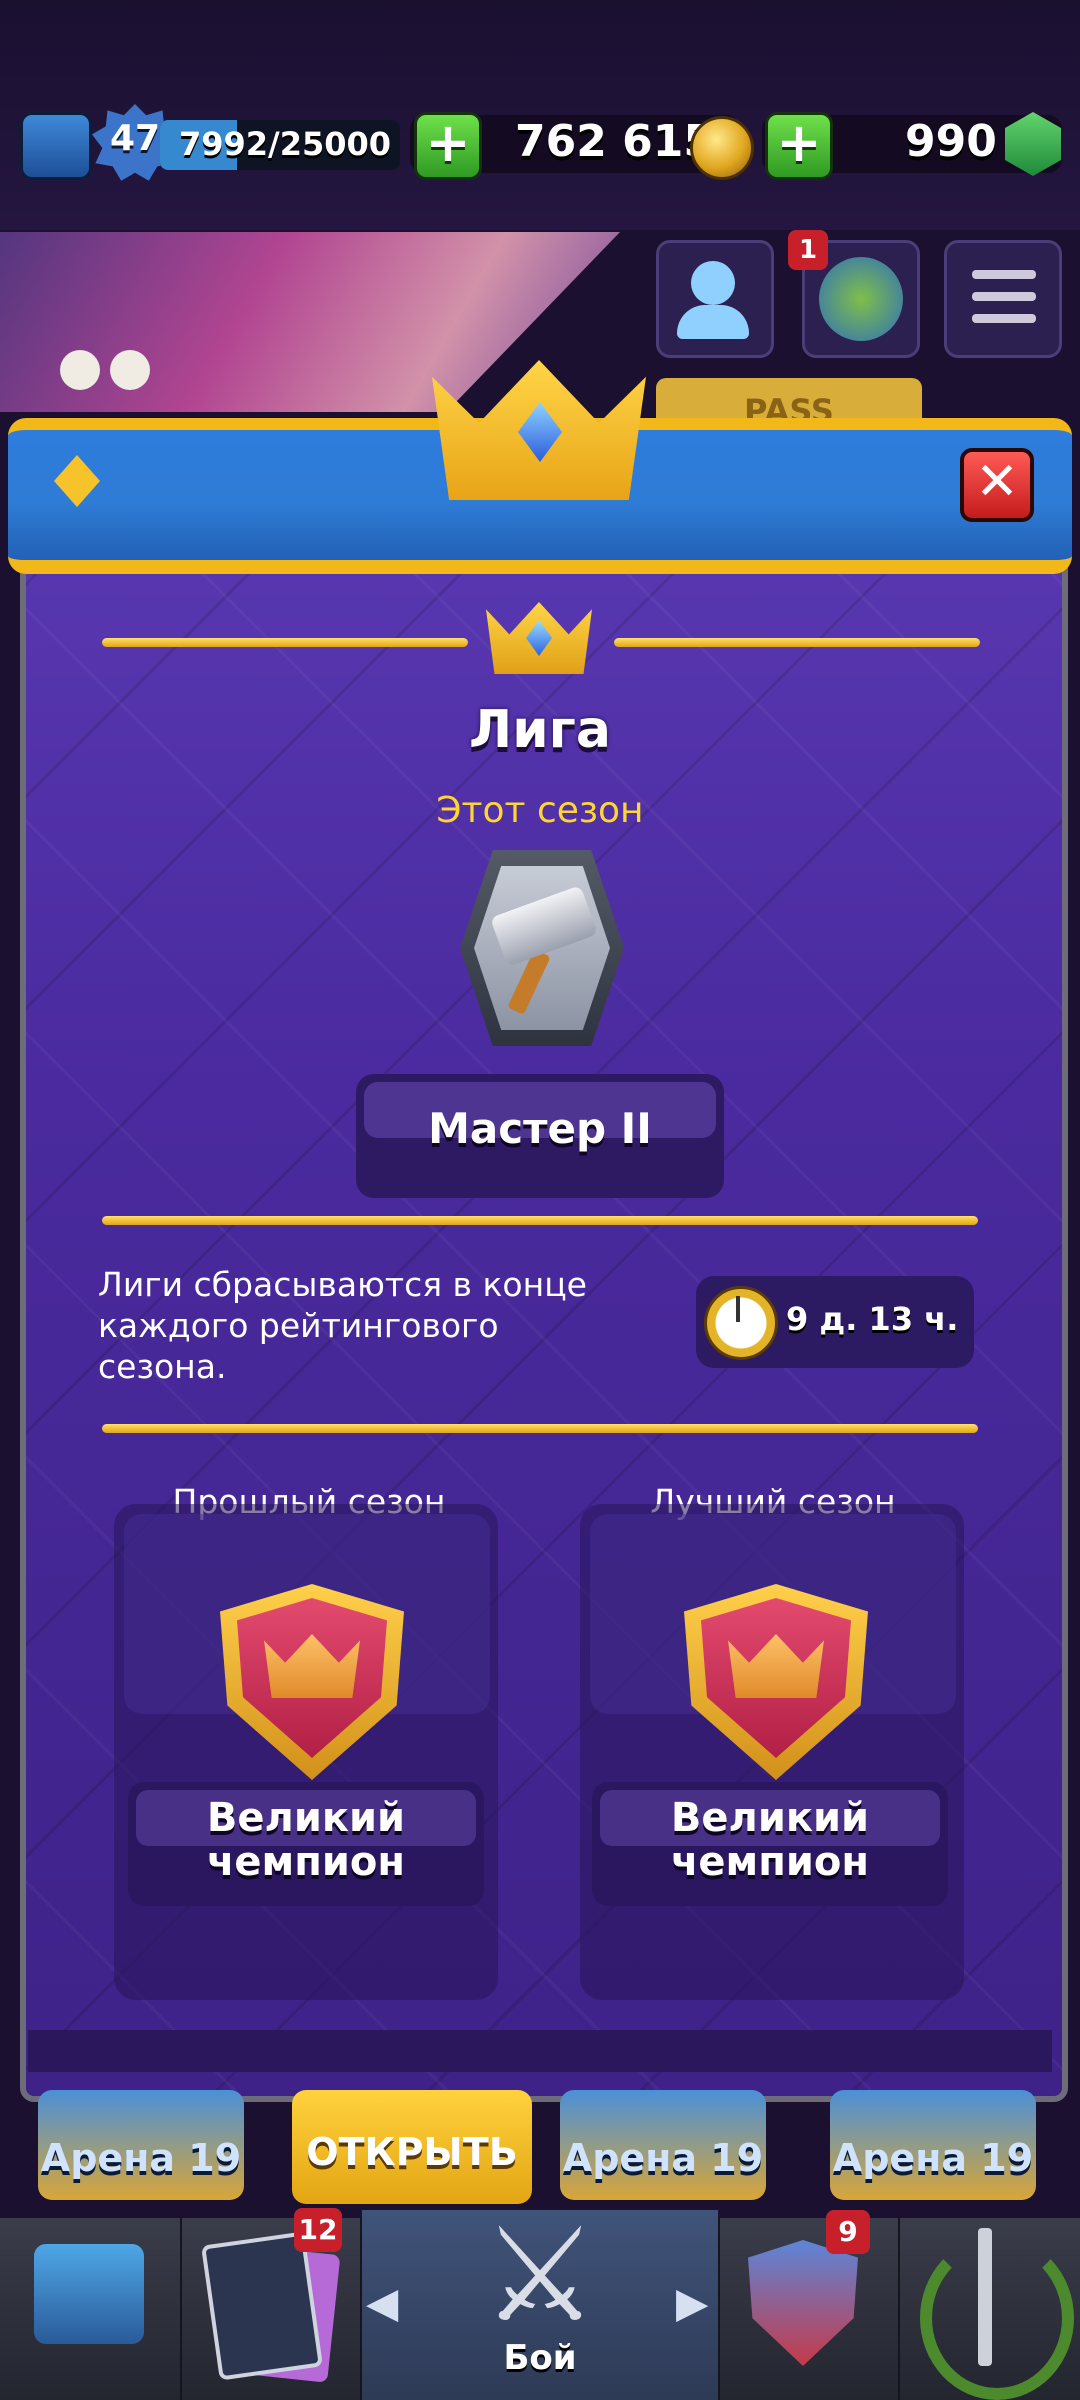 The height and width of the screenshot is (2400, 1080). What do you see at coordinates (770, 1818) in the screenshot?
I see `best-season-rank-line1: Великий` at bounding box center [770, 1818].